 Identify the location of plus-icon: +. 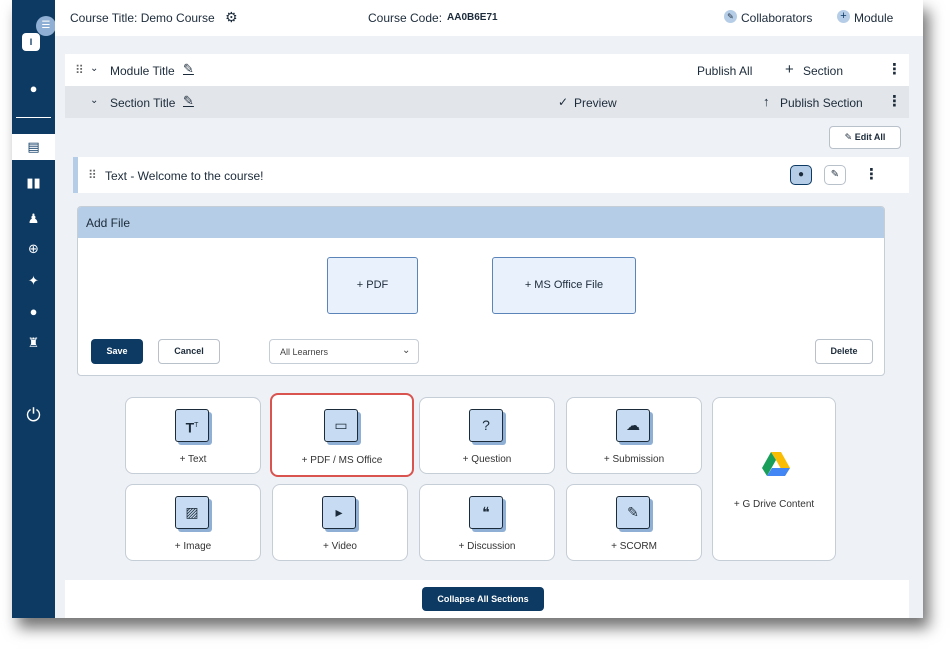
(789, 69).